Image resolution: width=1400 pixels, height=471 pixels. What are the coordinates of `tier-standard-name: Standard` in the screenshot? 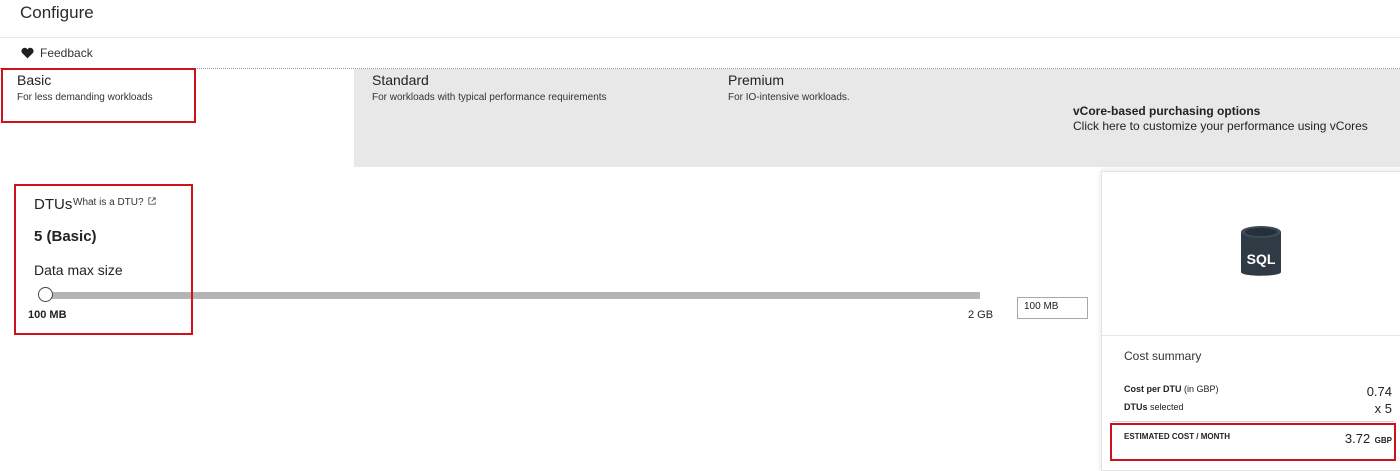 It's located at (400, 80).